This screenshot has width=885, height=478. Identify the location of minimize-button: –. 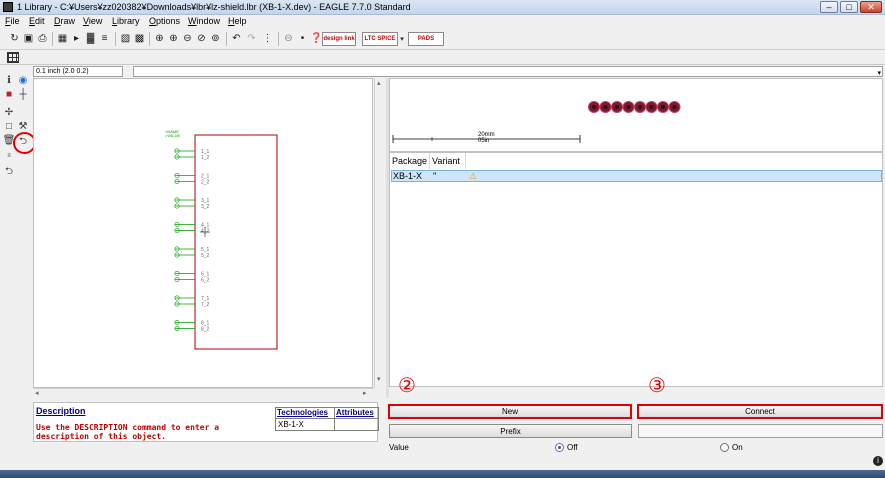
(829, 7).